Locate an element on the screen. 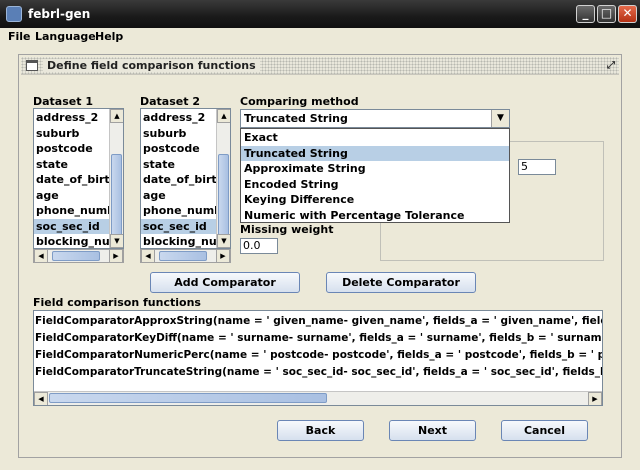 This screenshot has height=470, width=640. dataset2-hscroll: ◀ ▶ is located at coordinates (185, 256).